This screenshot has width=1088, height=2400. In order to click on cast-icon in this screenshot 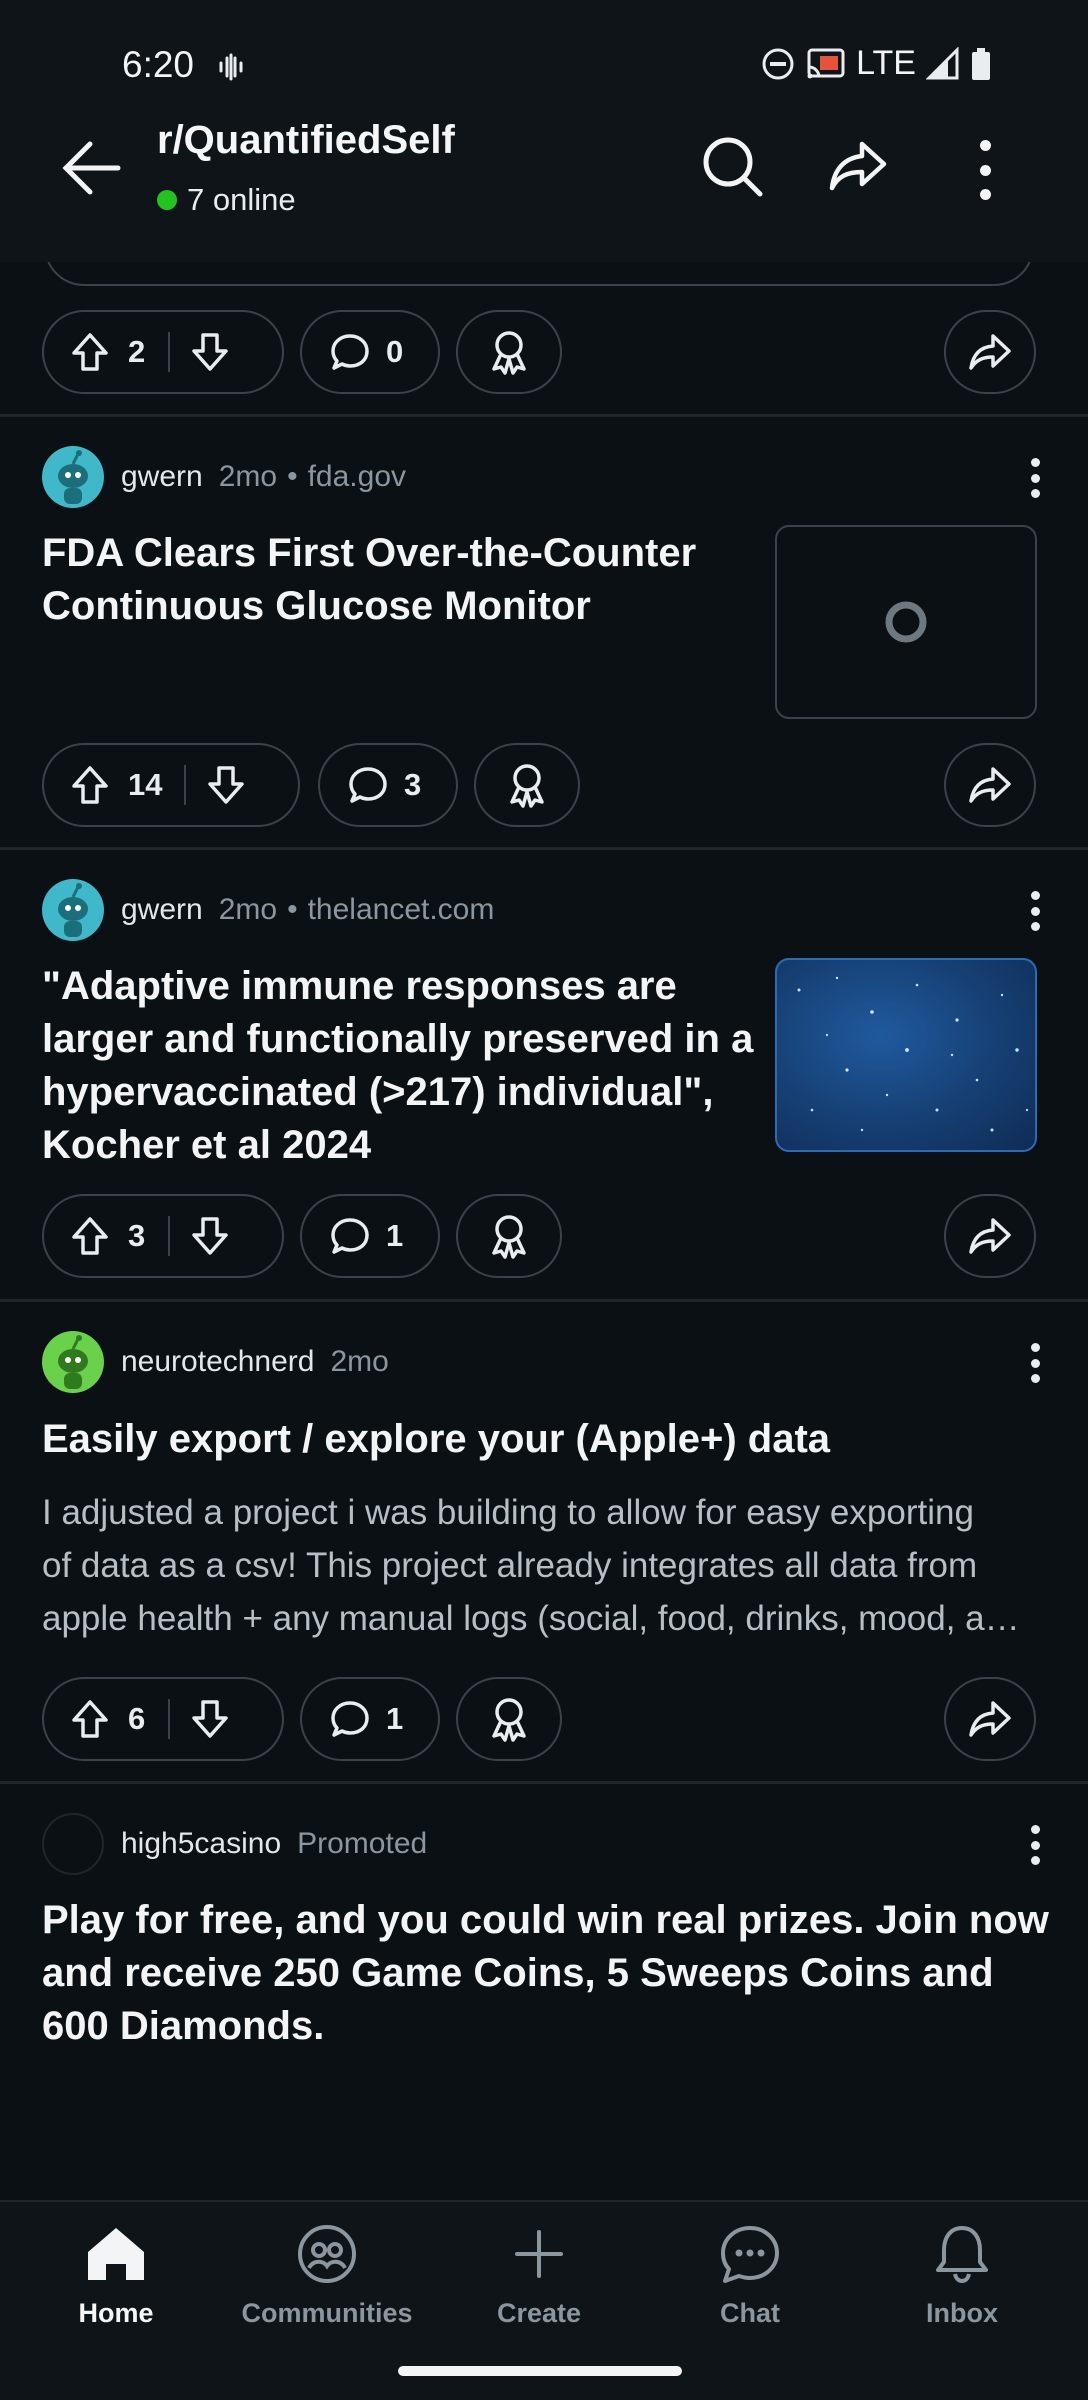, I will do `click(826, 64)`.